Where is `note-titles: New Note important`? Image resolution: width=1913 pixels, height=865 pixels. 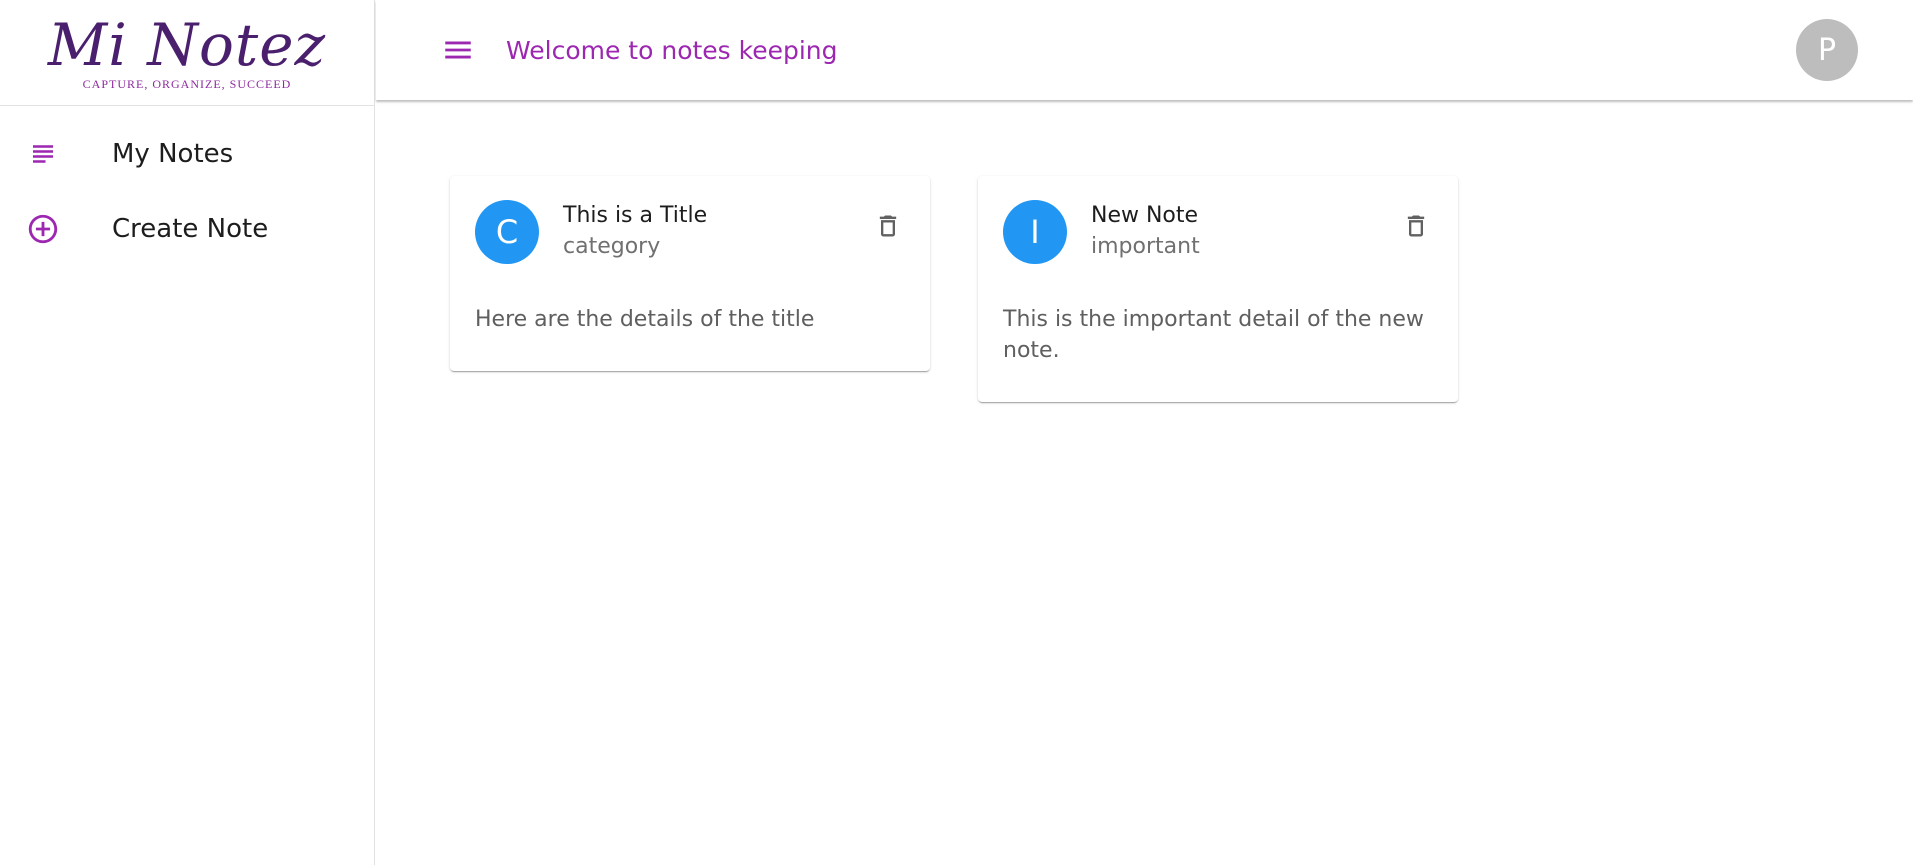
note-titles: New Note important is located at coordinates (1261, 232).